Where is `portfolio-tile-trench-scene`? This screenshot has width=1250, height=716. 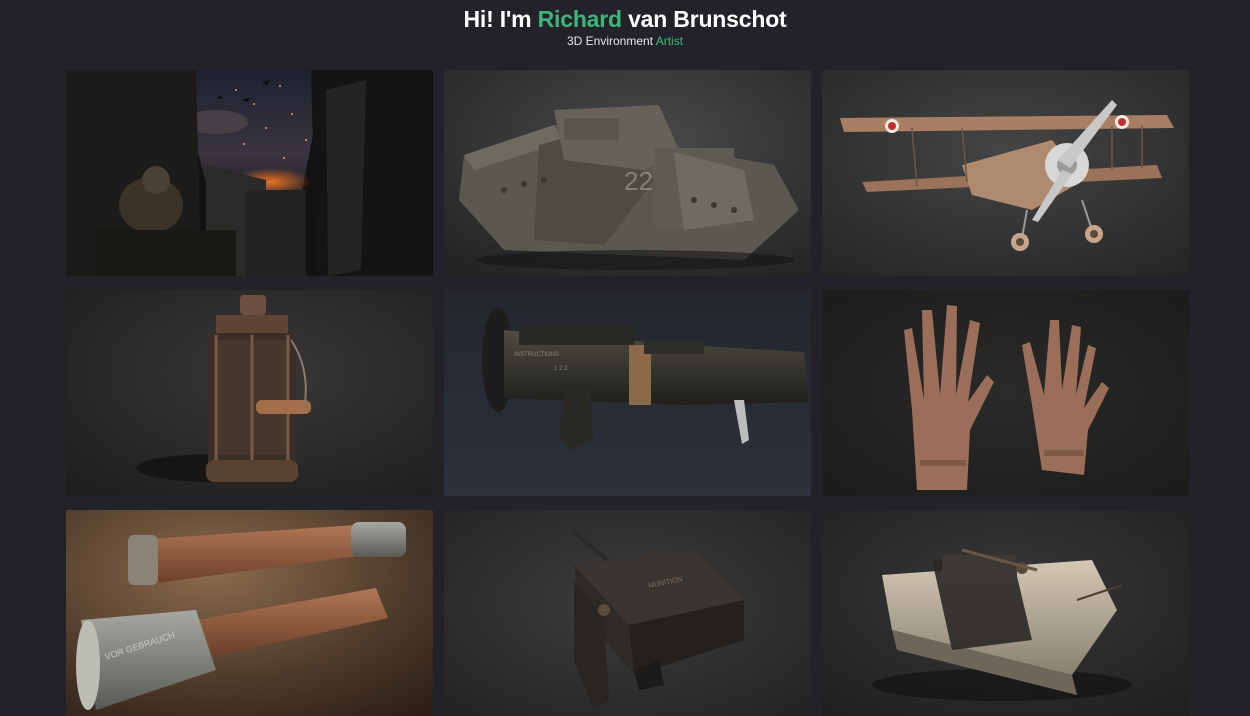 portfolio-tile-trench-scene is located at coordinates (249, 173).